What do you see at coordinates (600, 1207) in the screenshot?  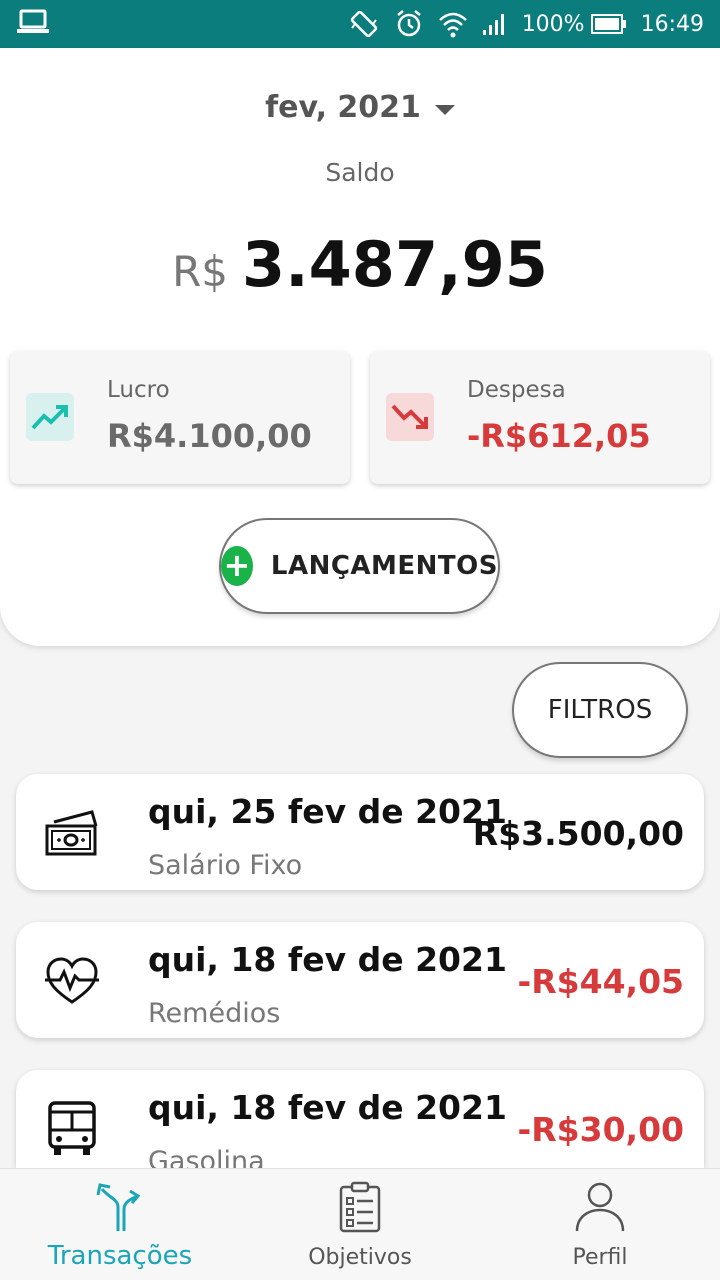 I see `person-icon` at bounding box center [600, 1207].